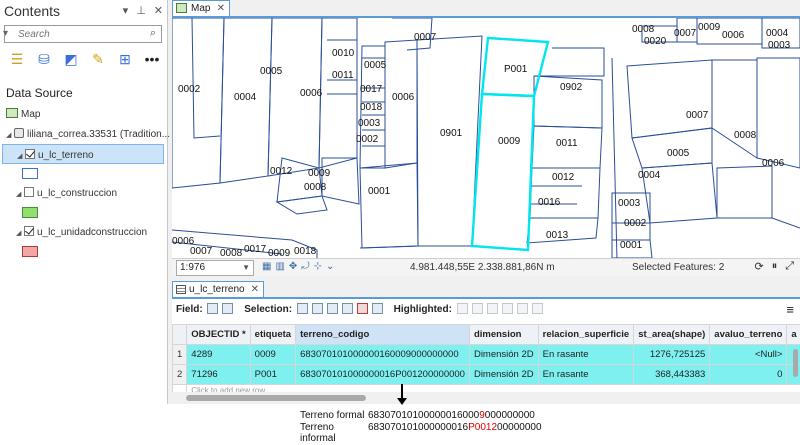 Image resolution: width=800 pixels, height=445 pixels. Describe the element at coordinates (83, 193) in the screenshot. I see `layer-item-construccion: ◢ u_lc_construccion` at that location.